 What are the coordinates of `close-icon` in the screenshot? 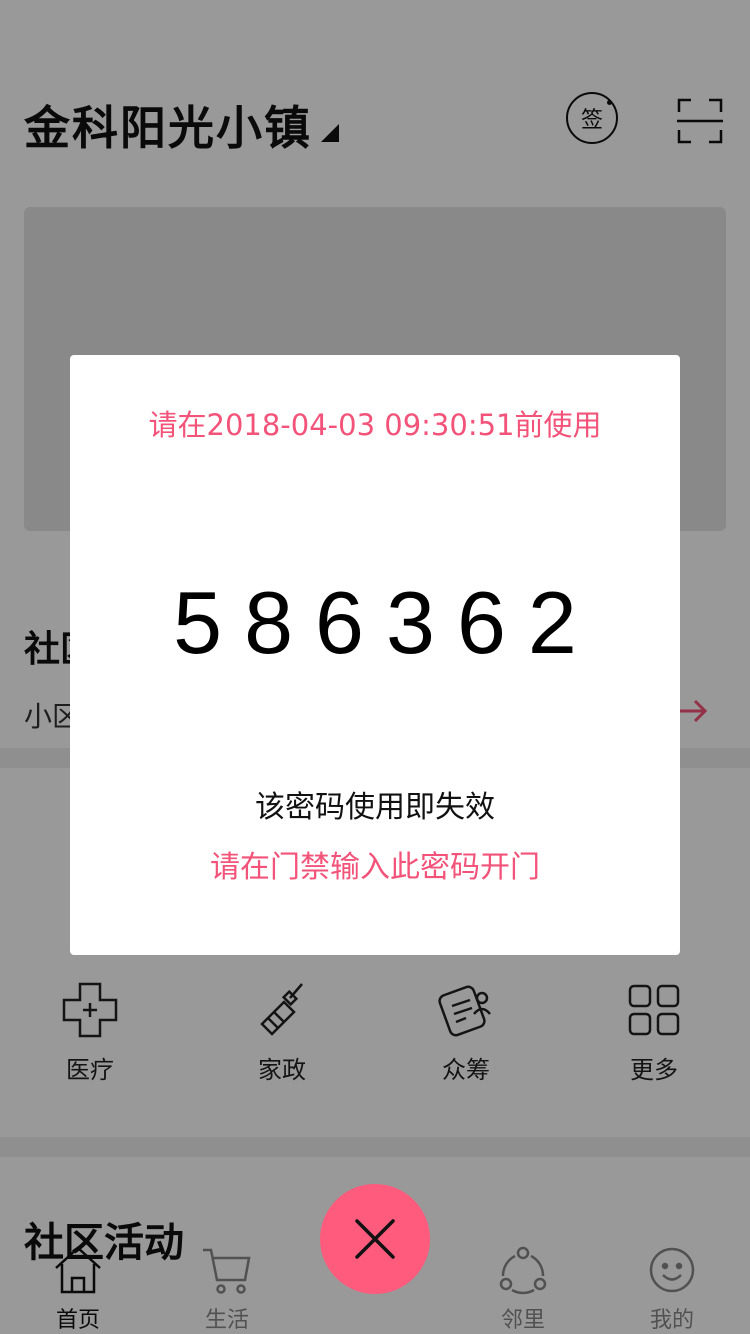 It's located at (375, 1239).